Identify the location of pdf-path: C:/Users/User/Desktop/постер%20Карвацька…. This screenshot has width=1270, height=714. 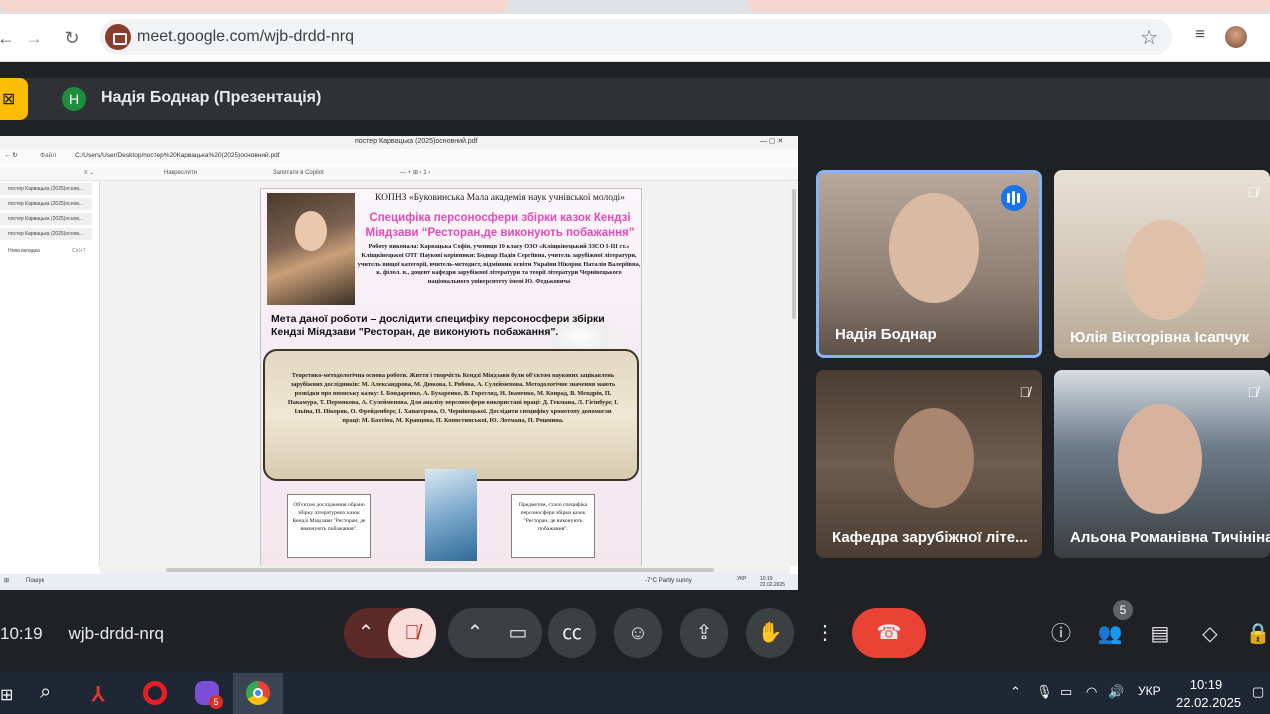
(177, 155).